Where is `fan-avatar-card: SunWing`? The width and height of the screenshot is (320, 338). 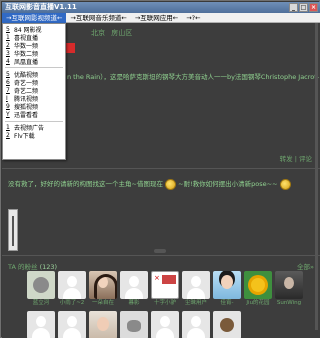
fan-avatar-card: SunWing is located at coordinates (289, 289).